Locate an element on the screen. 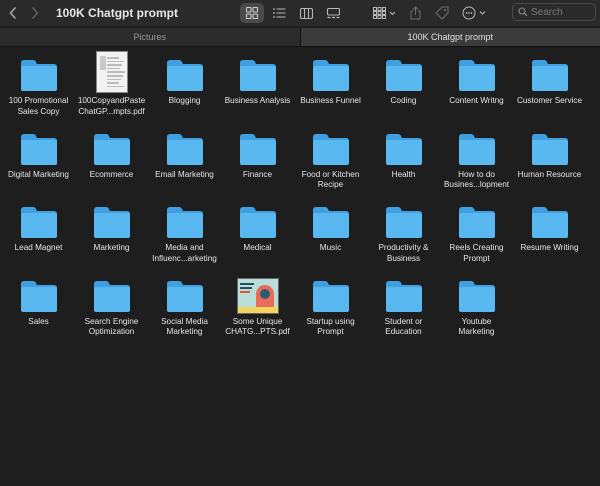 The height and width of the screenshot is (486, 600). folder-item: Medical is located at coordinates (257, 236).